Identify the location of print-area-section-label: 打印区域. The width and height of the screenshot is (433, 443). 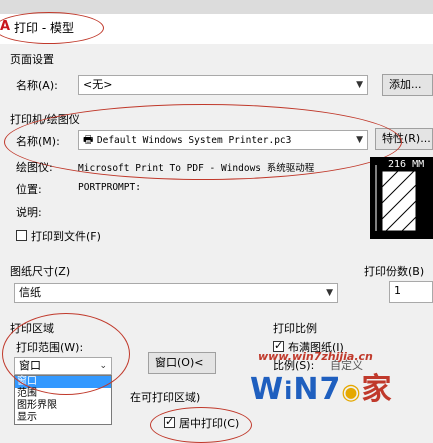
(32, 328).